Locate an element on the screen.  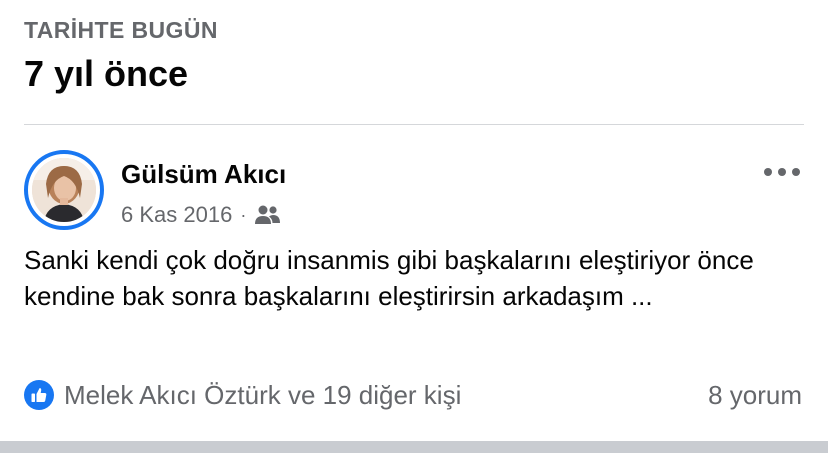
avatar is located at coordinates (64, 190).